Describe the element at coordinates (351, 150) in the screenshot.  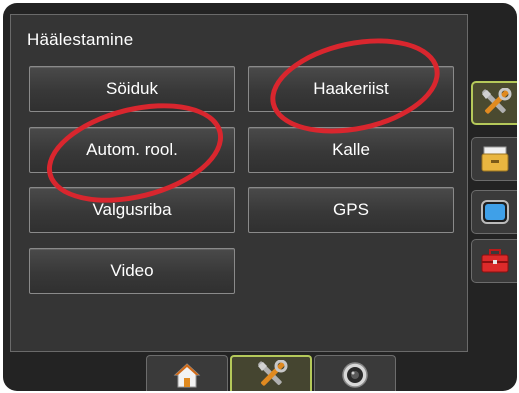
I see `tilt-button: Kalle` at that location.